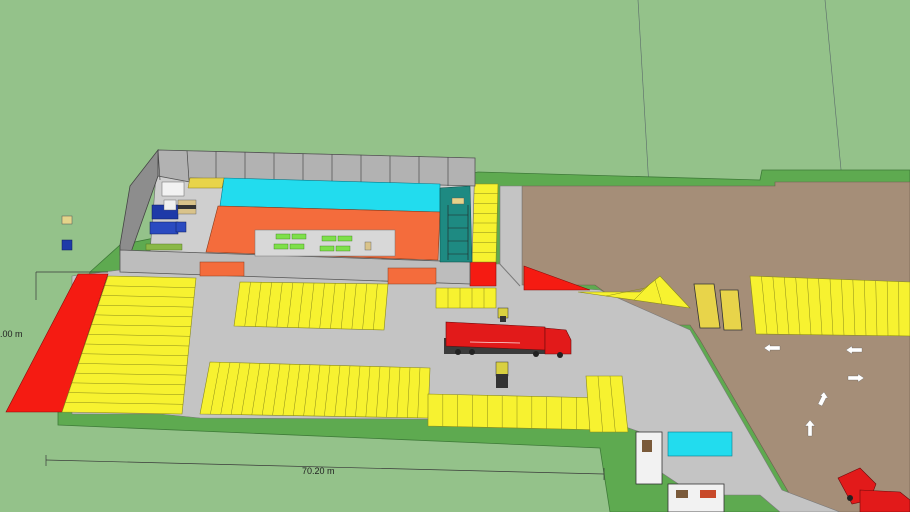 The image size is (910, 512). What do you see at coordinates (67, 245) in the screenshot?
I see `blue-bin-icon` at bounding box center [67, 245].